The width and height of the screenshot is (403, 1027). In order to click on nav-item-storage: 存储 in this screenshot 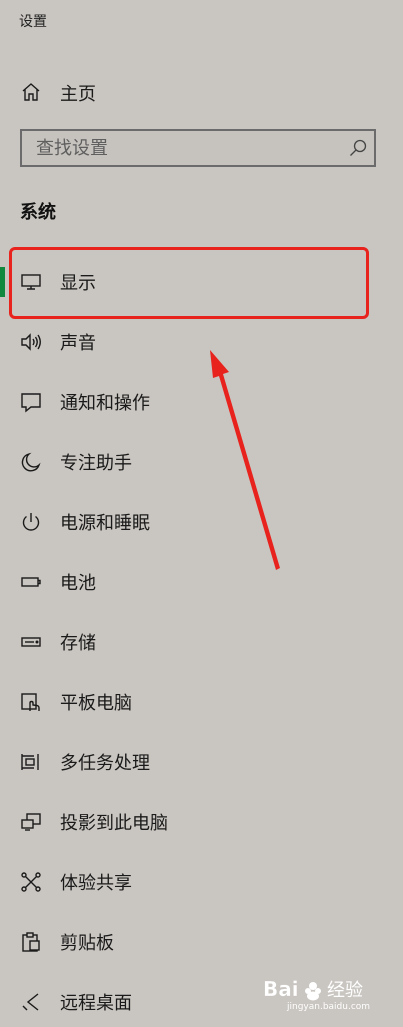, I will do `click(190, 642)`.